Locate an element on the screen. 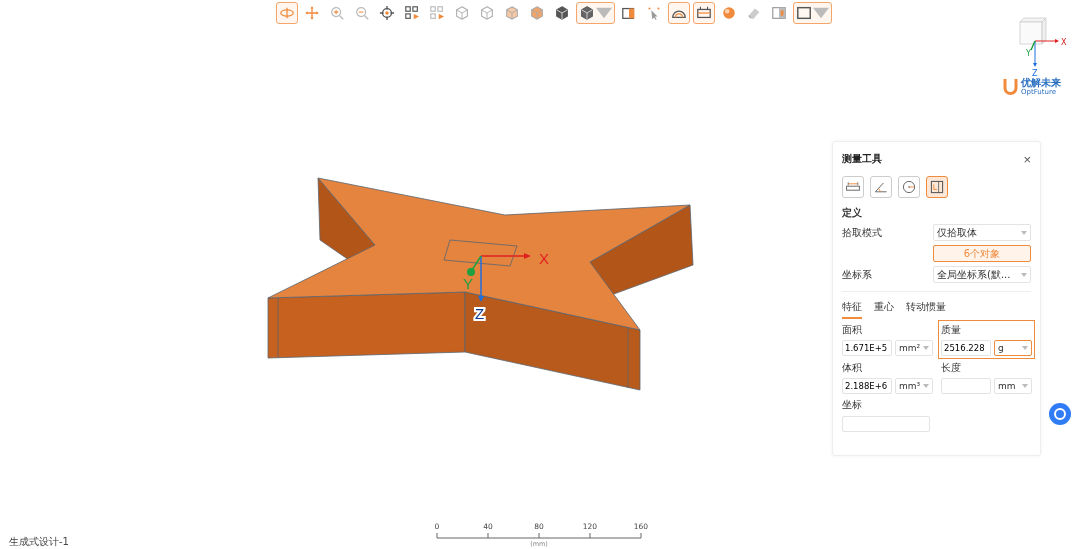  section-heading: 定义 is located at coordinates (852, 213).